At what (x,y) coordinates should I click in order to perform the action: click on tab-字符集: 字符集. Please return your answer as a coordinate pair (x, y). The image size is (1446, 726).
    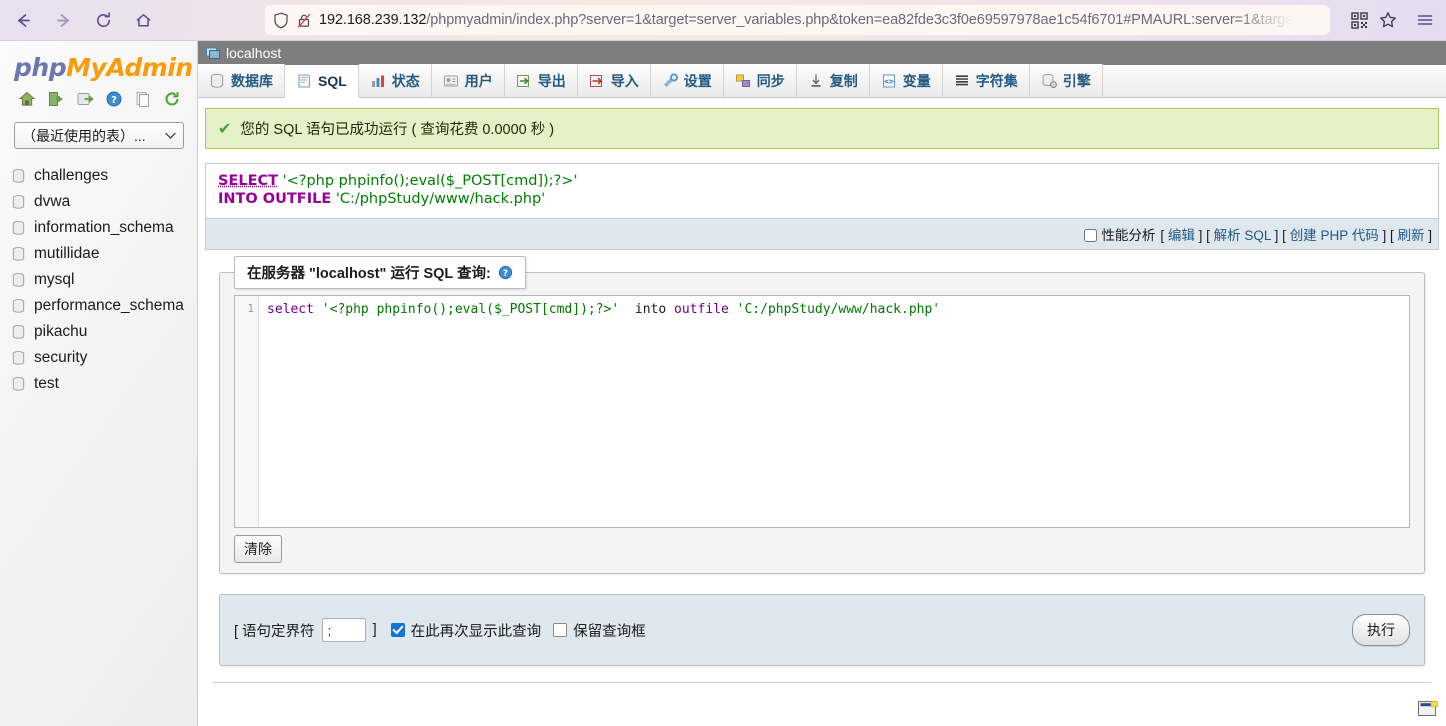
    Looking at the image, I should click on (986, 80).